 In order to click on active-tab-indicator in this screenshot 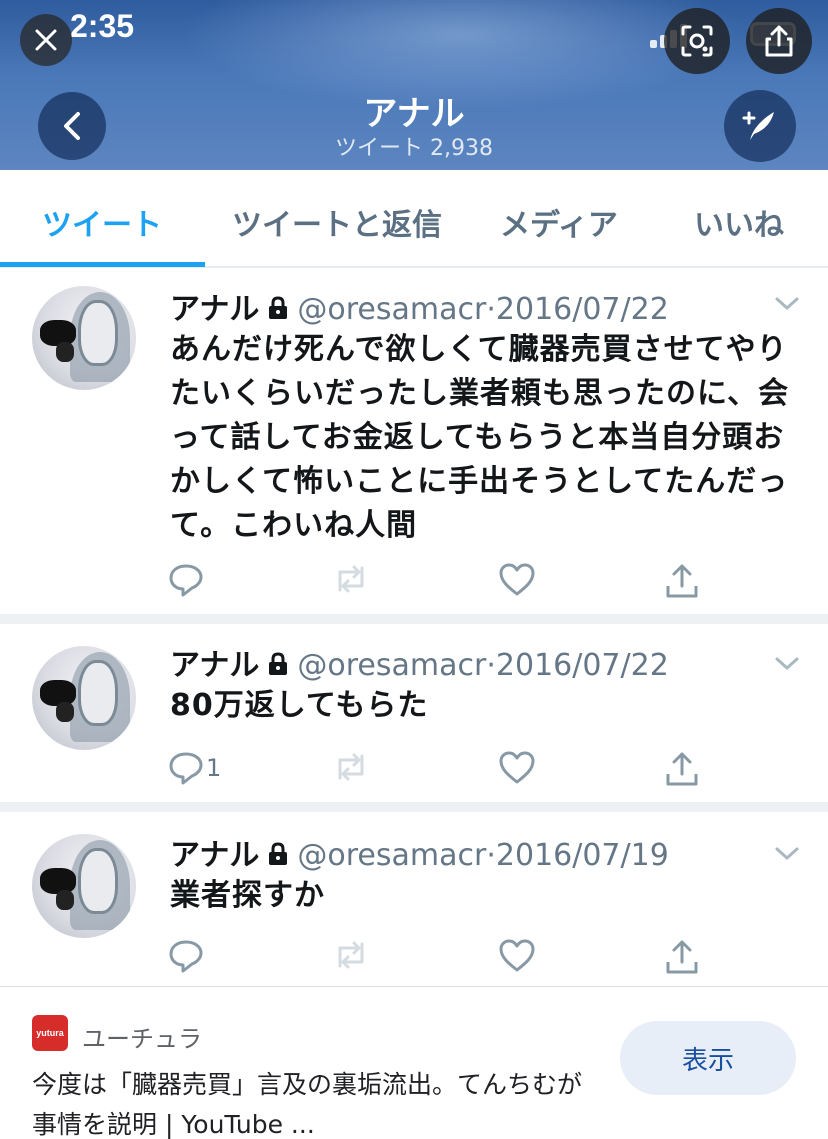, I will do `click(102, 264)`.